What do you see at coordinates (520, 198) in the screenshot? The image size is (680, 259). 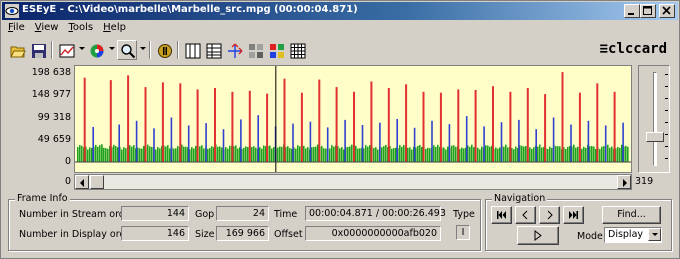 I see `navigation-title: Navigation` at bounding box center [520, 198].